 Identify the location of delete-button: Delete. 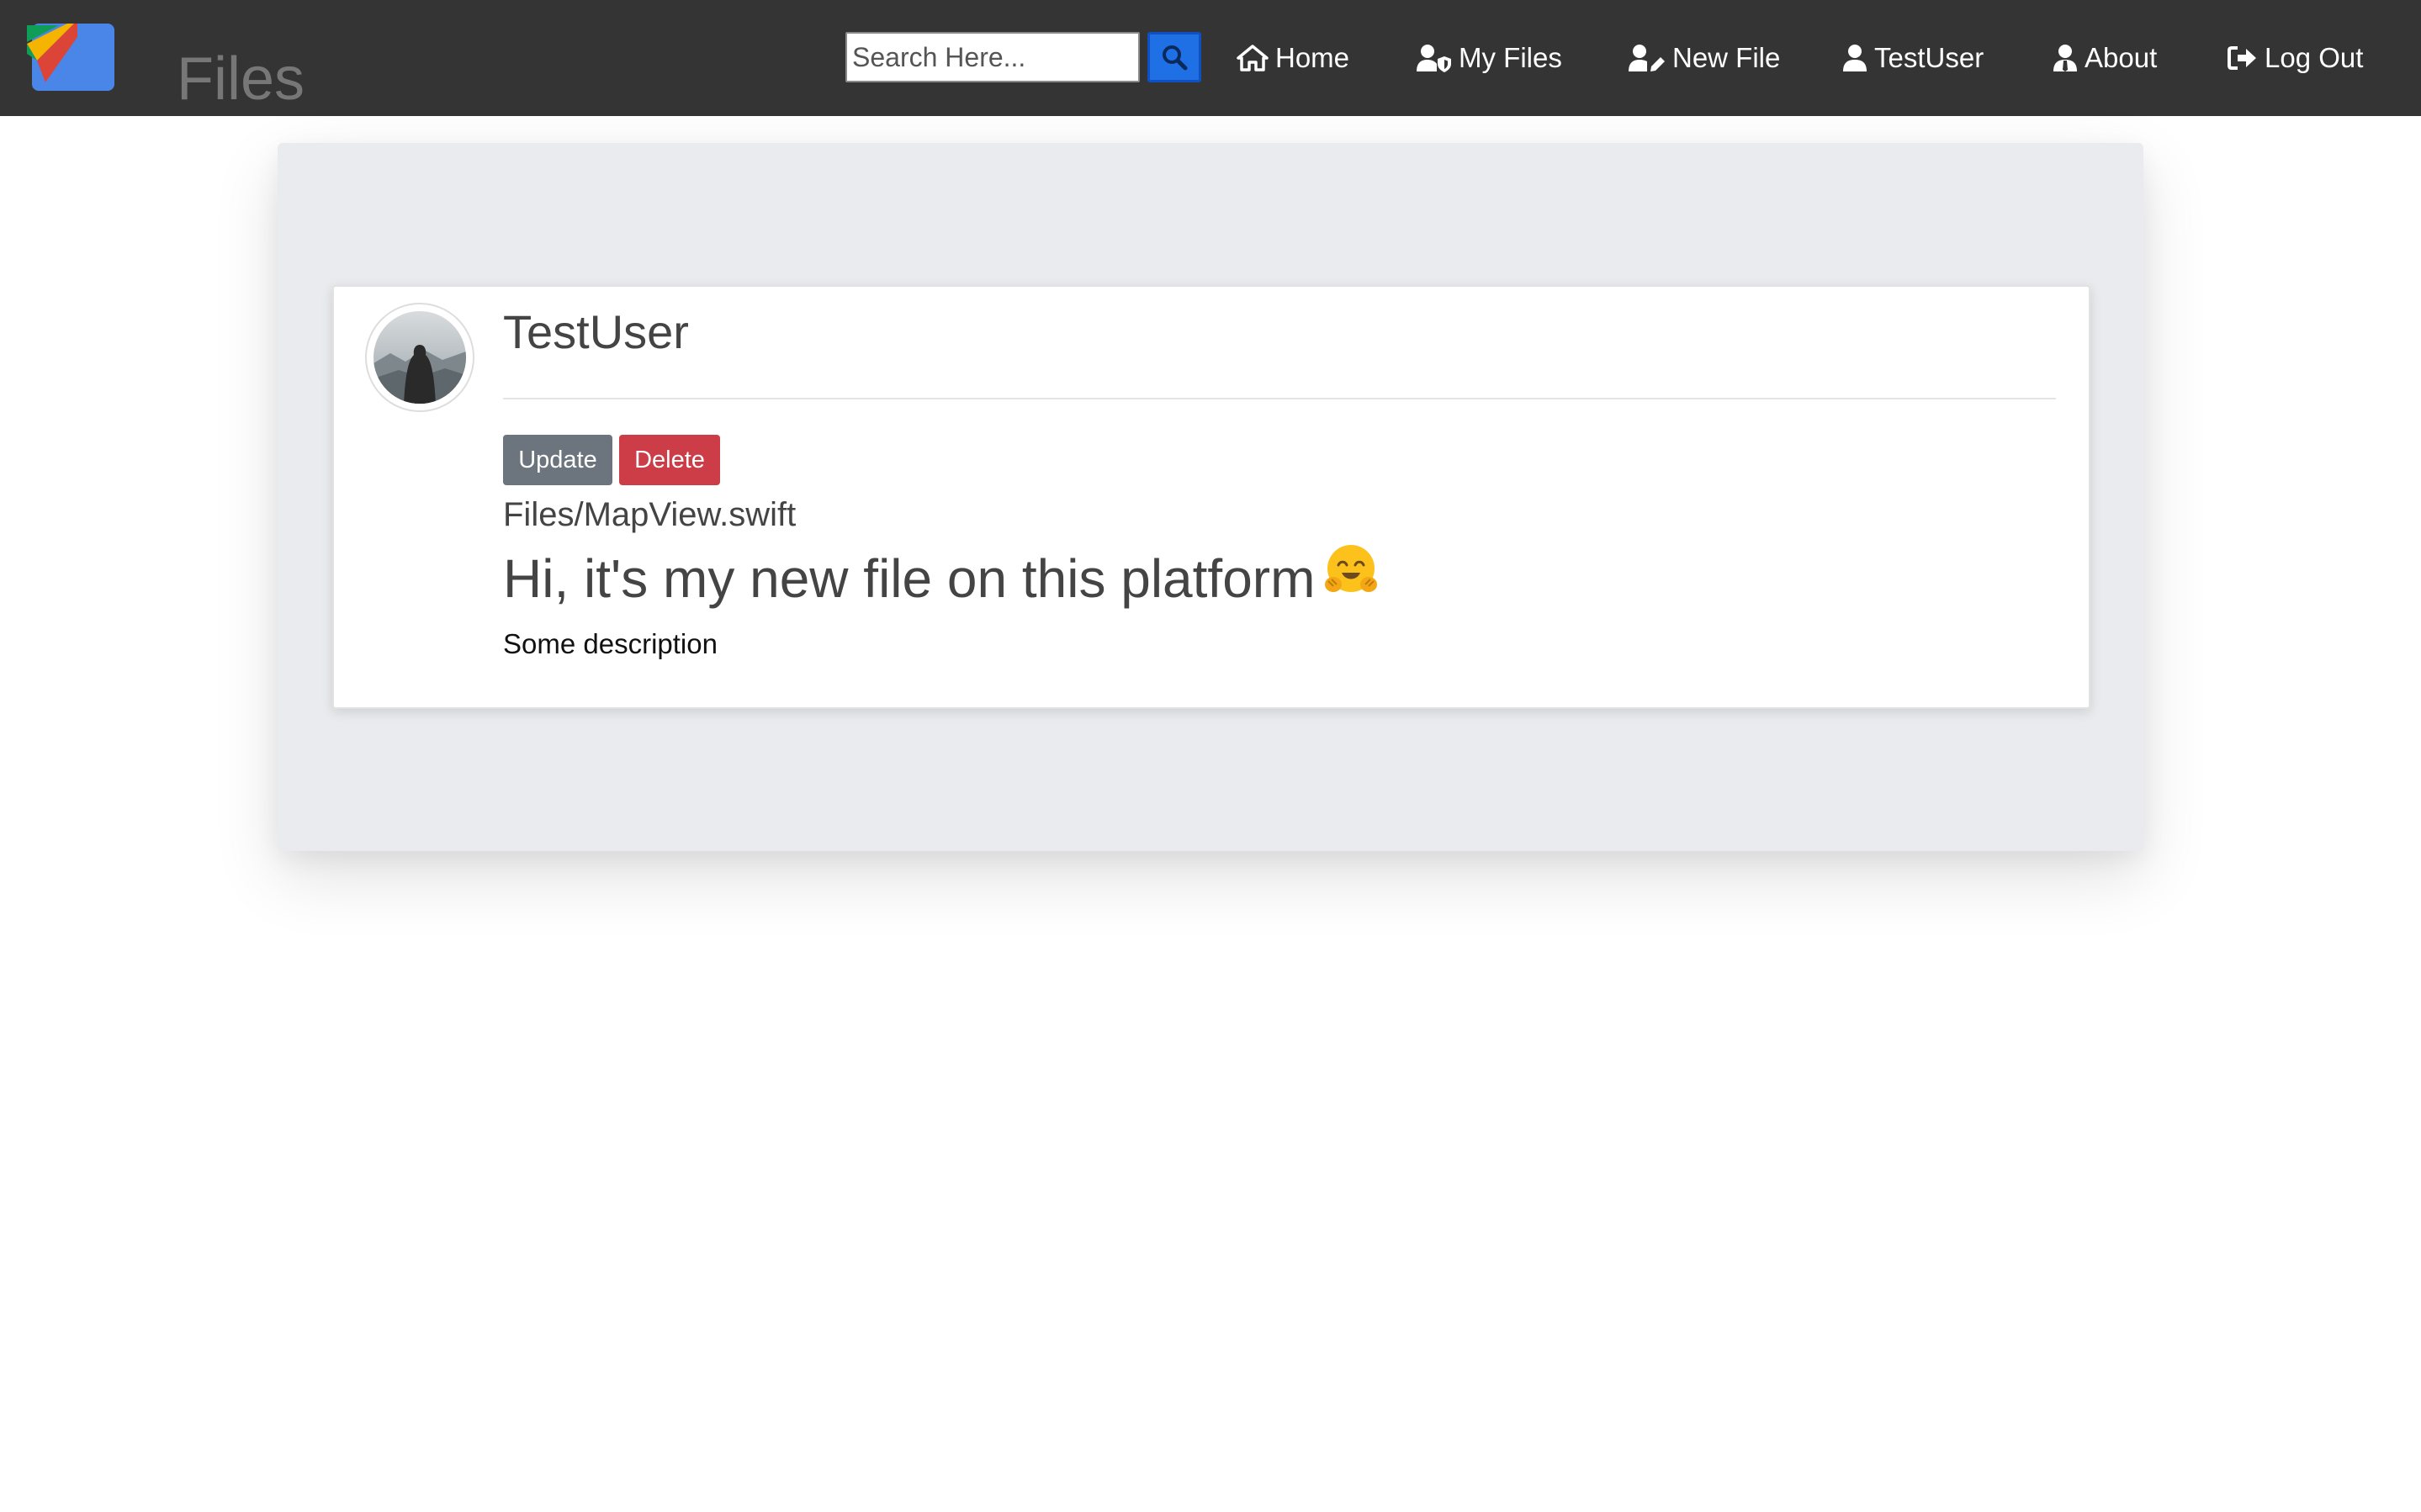
(670, 460).